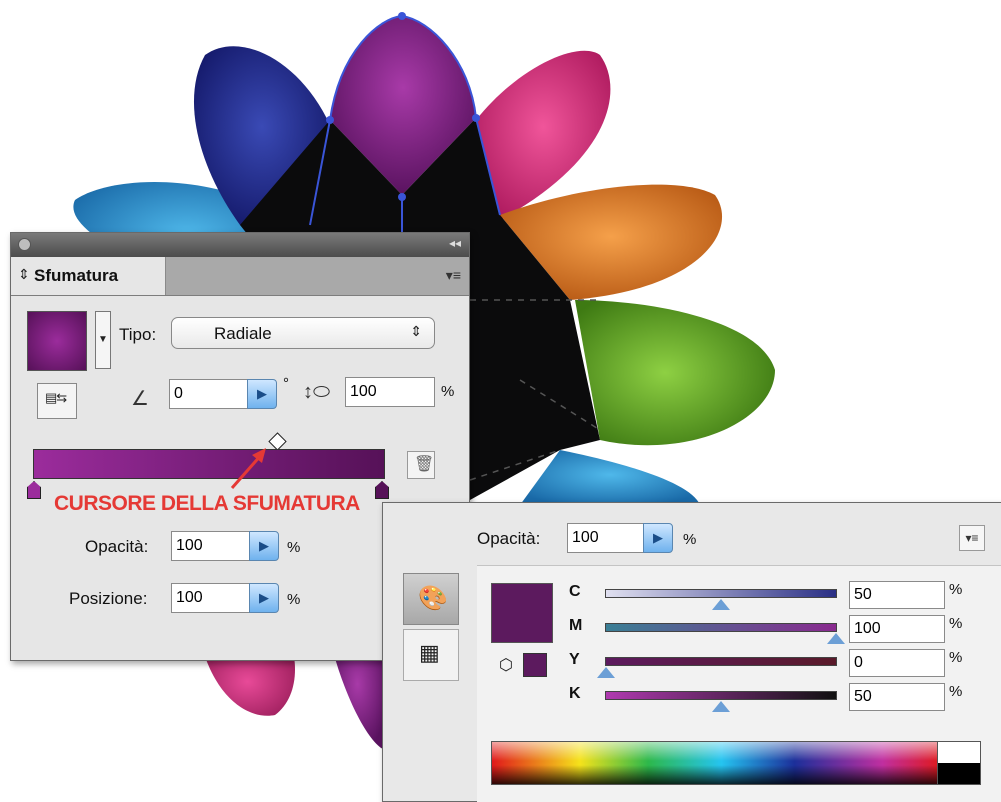 This screenshot has height=802, width=1001. I want to click on stop-position-dropdown-button: ▶, so click(264, 598).